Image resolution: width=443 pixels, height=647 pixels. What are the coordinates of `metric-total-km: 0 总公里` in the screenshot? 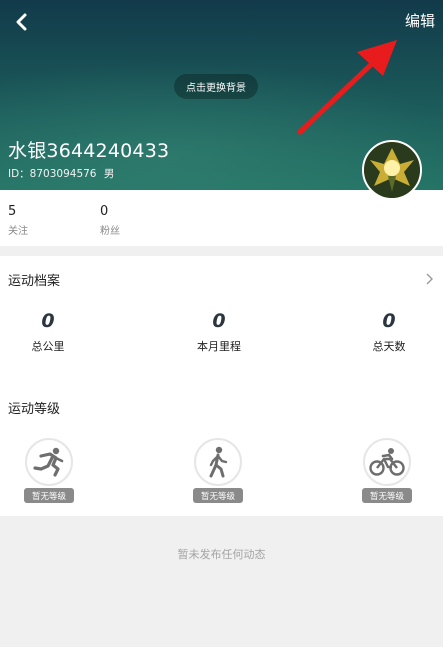 It's located at (48, 332).